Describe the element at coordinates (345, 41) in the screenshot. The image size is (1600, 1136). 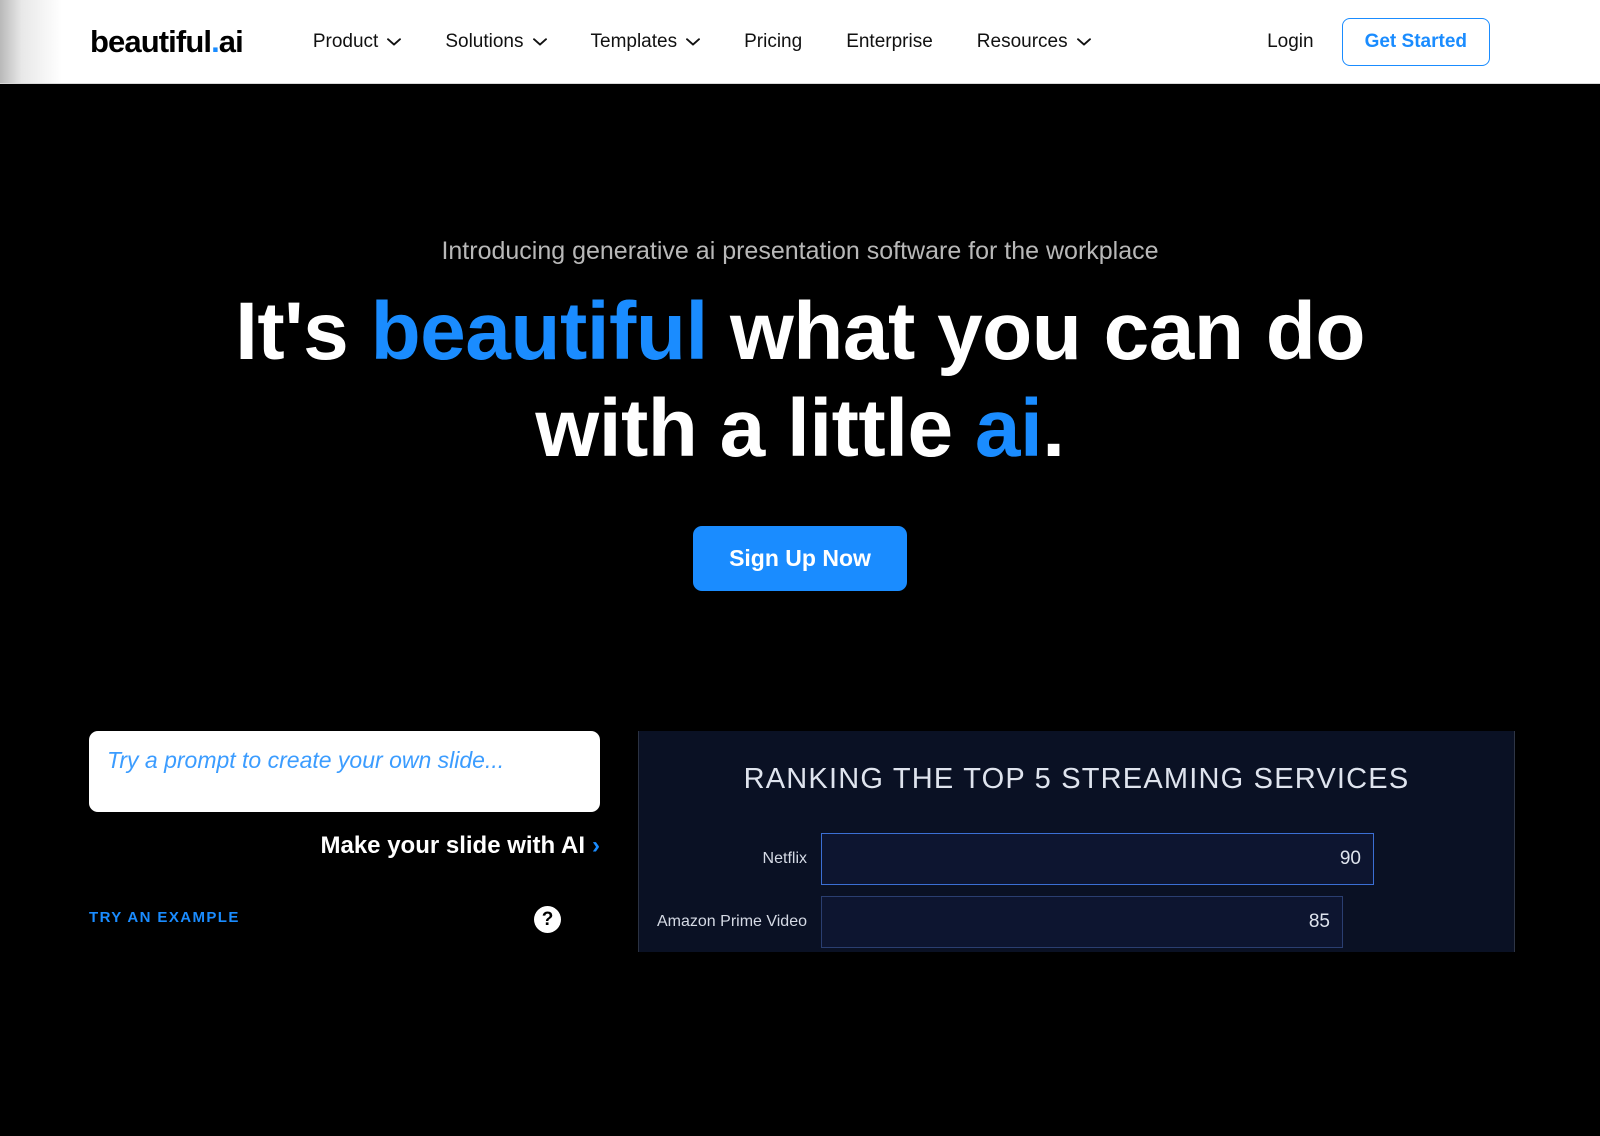
I see `nav-item-label: Product` at that location.